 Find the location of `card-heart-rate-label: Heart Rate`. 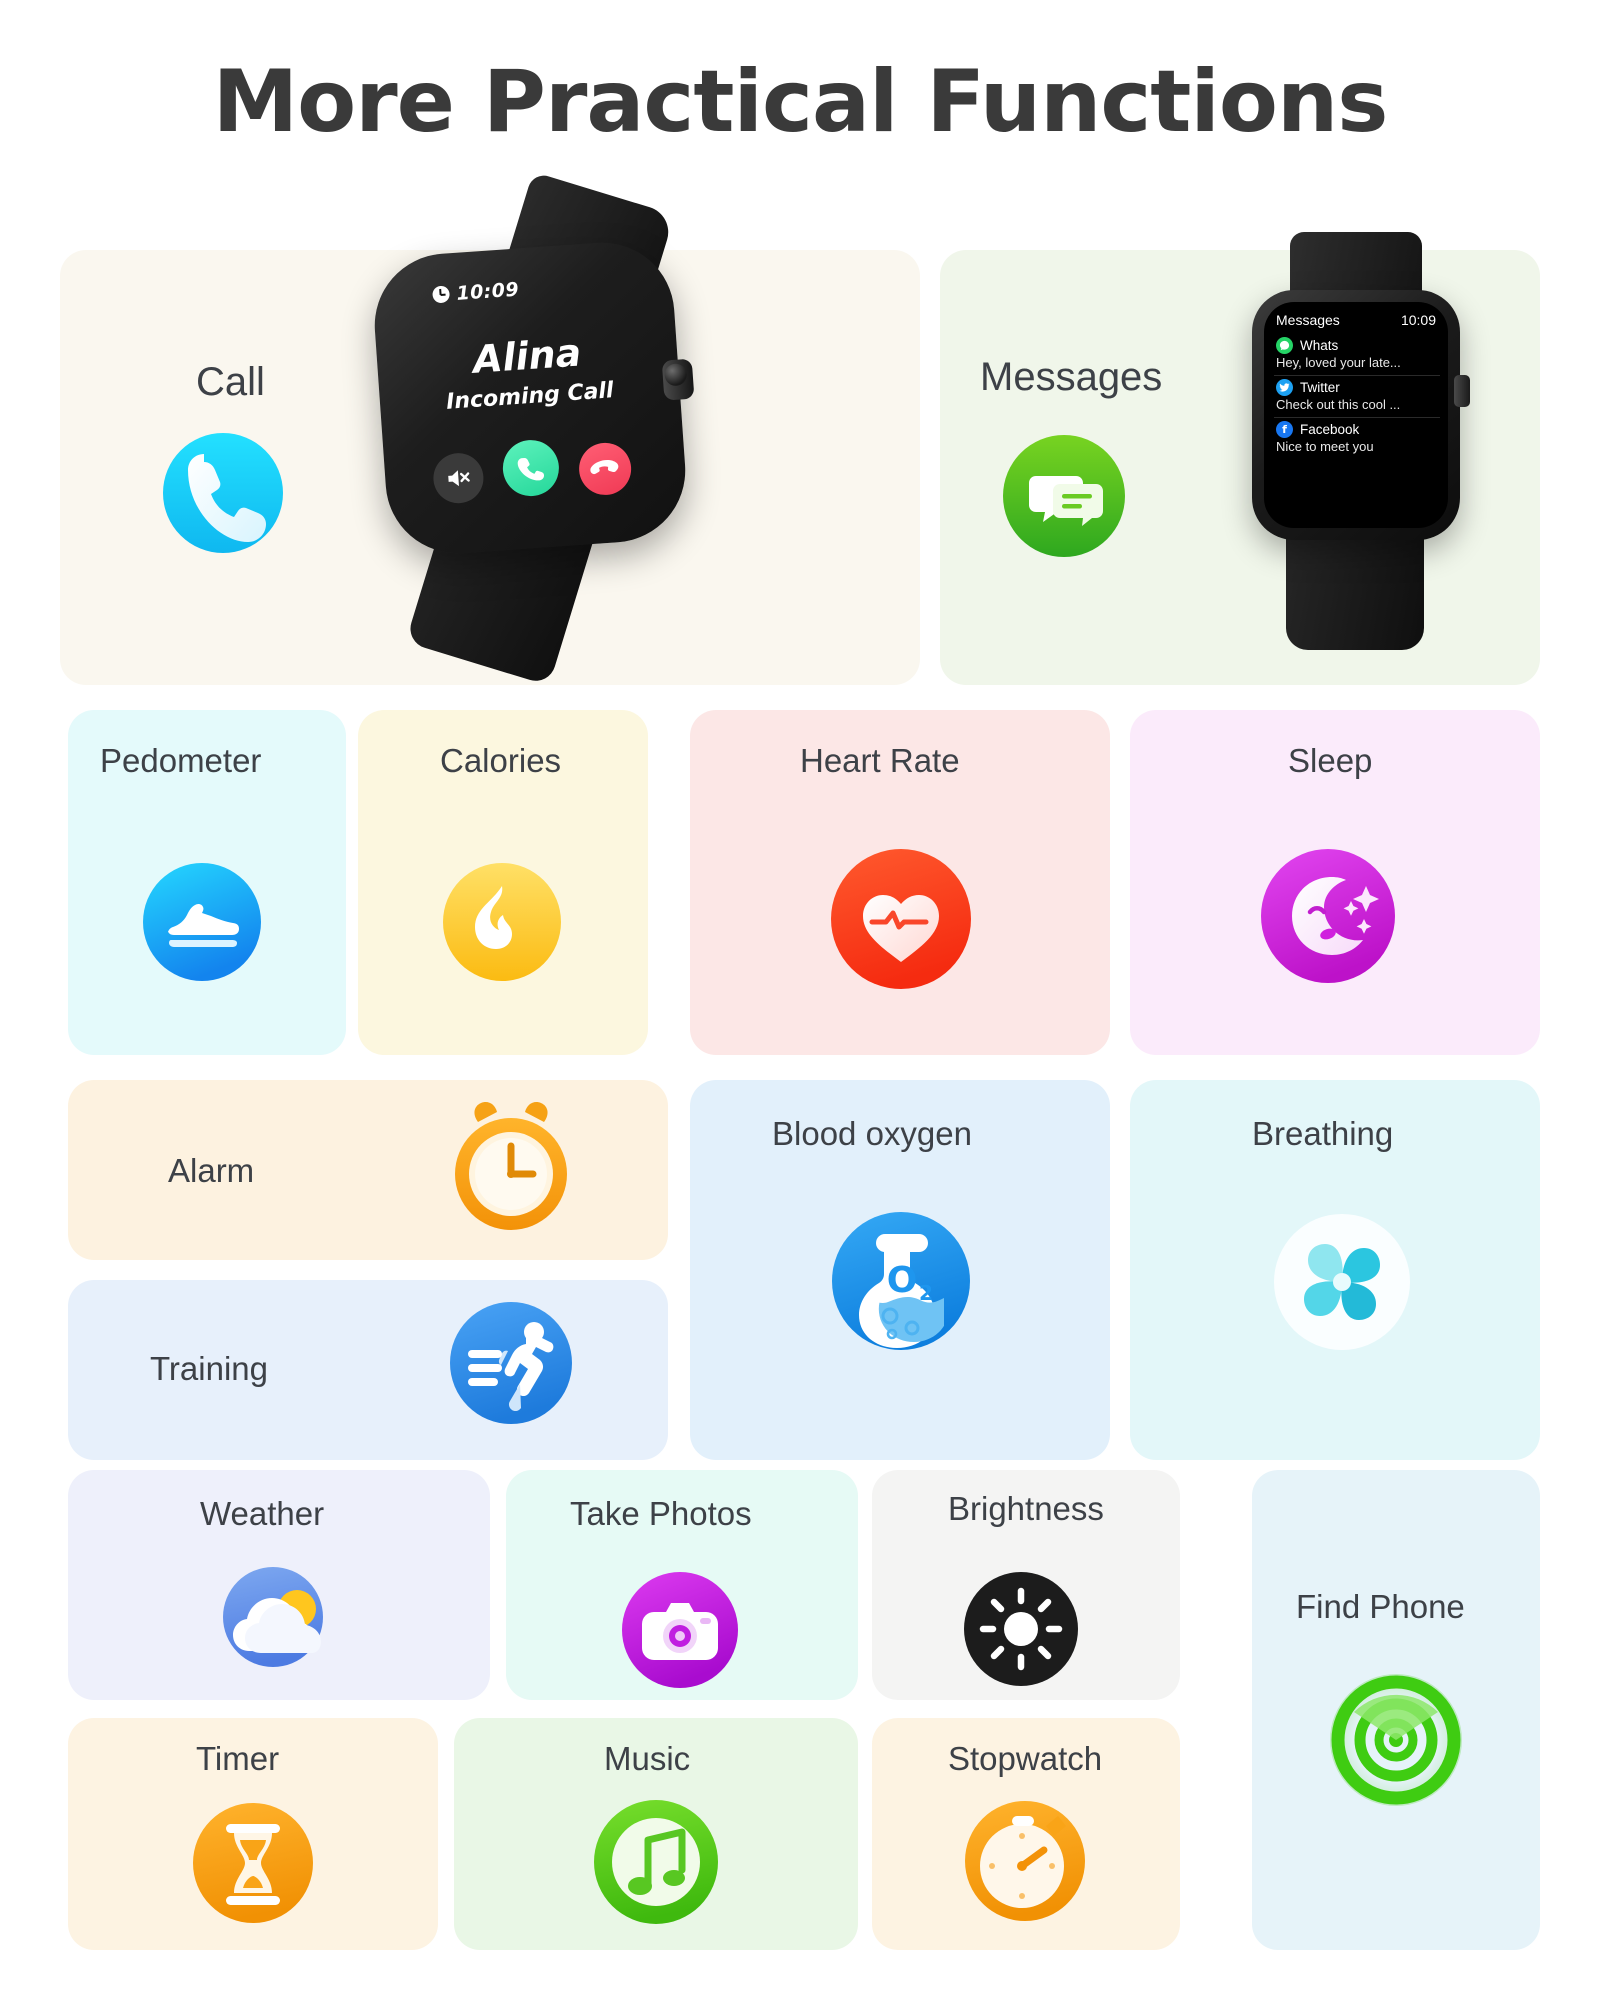

card-heart-rate-label: Heart Rate is located at coordinates (880, 760).